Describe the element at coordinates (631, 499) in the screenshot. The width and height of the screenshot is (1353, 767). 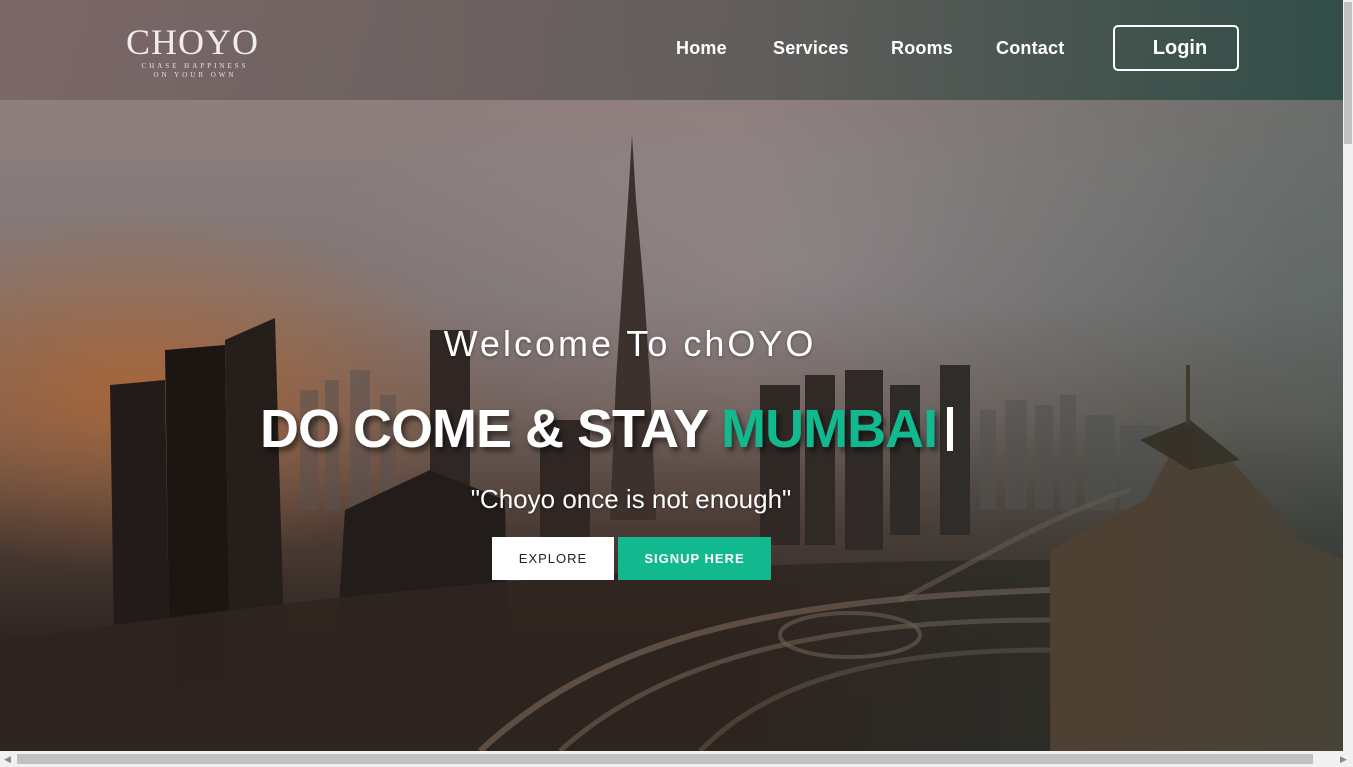
I see `hero-tagline: "Choyo once is not enough"` at that location.